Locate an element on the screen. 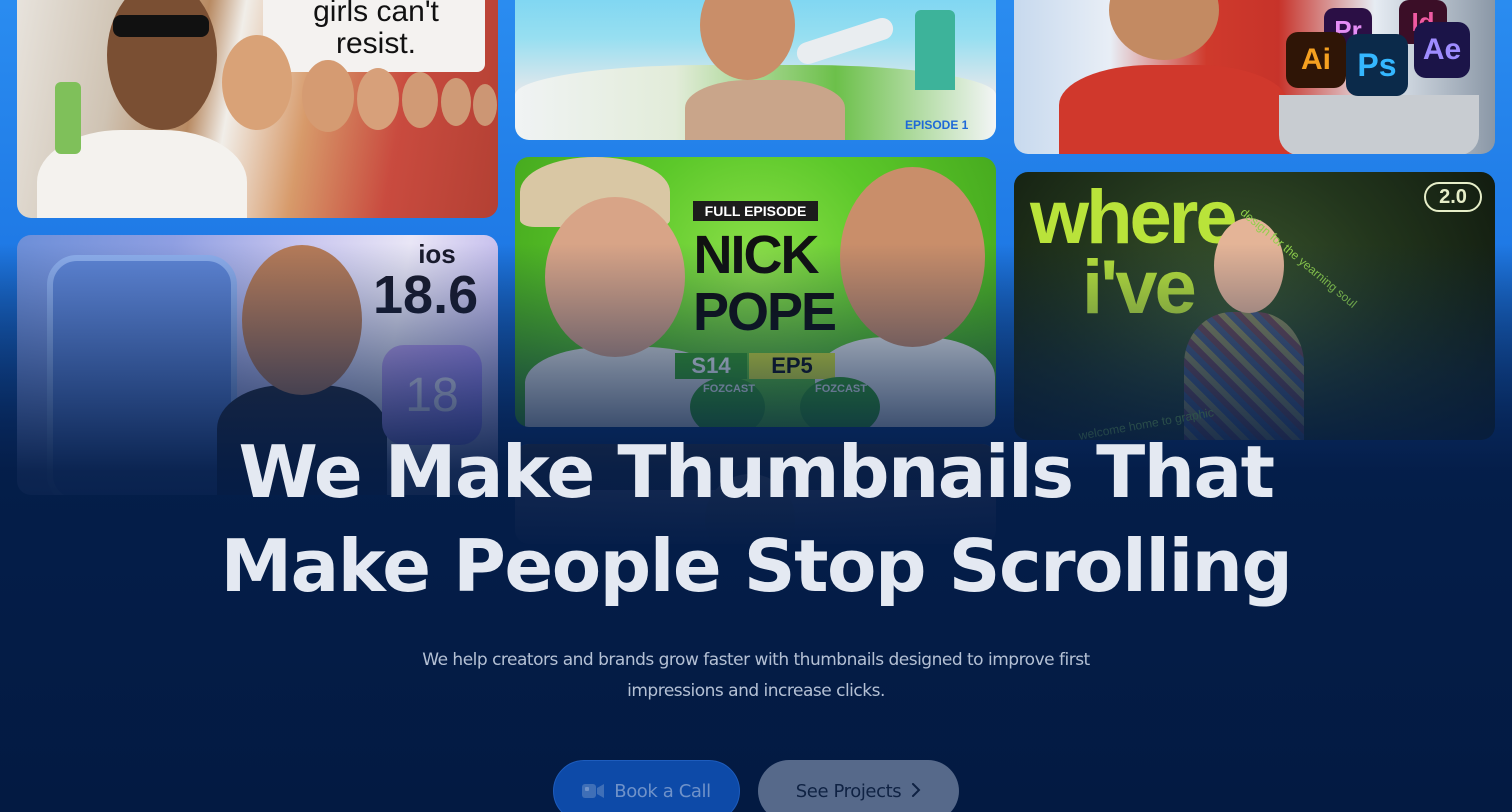 The width and height of the screenshot is (1512, 812). thumbnail-travel: EPISODE 1 is located at coordinates (755, 70).